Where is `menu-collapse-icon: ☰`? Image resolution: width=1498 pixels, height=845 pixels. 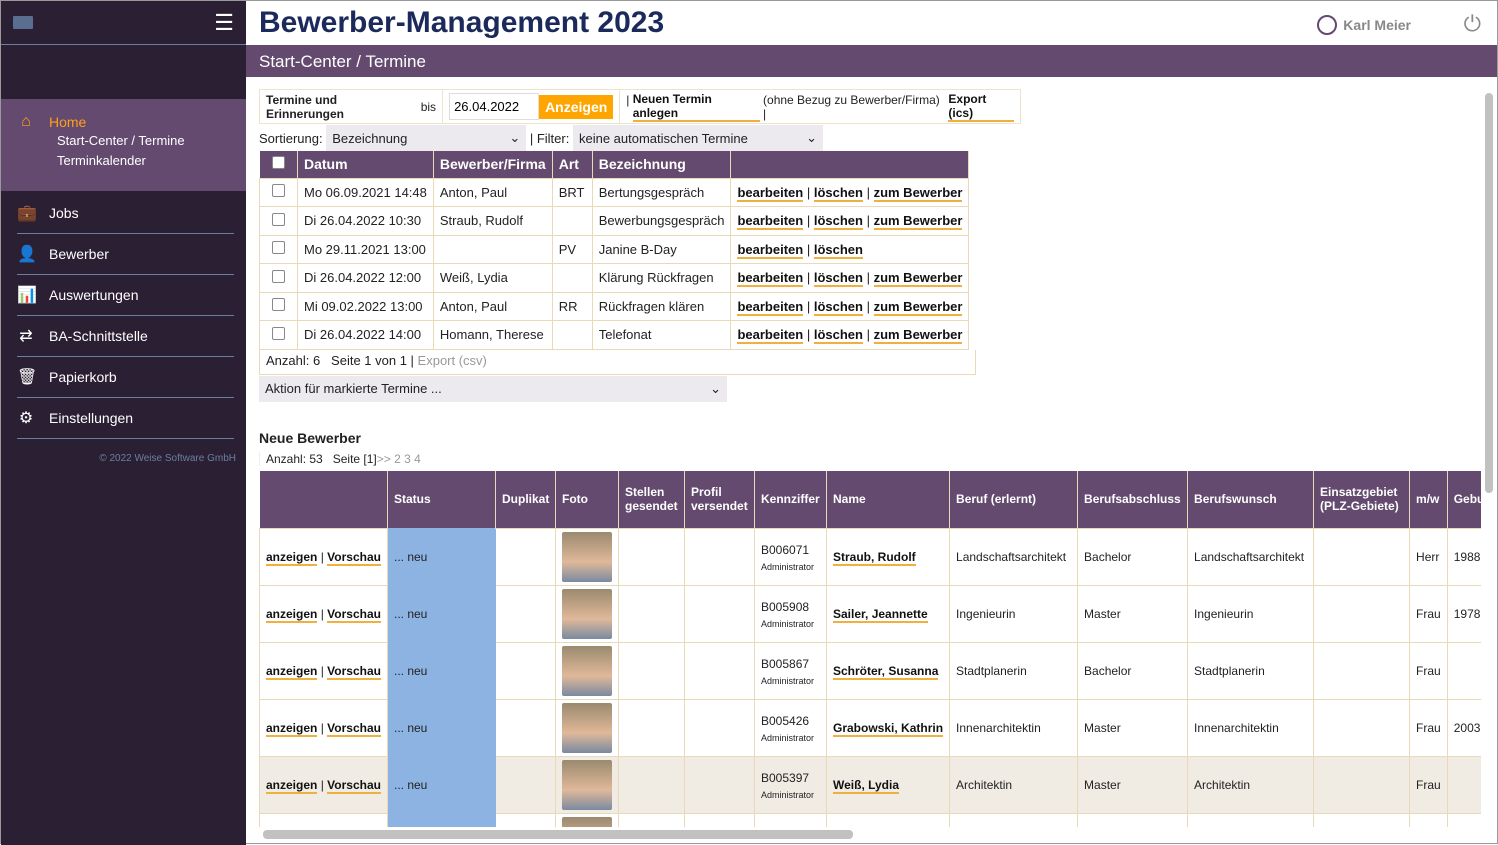 menu-collapse-icon: ☰ is located at coordinates (224, 22).